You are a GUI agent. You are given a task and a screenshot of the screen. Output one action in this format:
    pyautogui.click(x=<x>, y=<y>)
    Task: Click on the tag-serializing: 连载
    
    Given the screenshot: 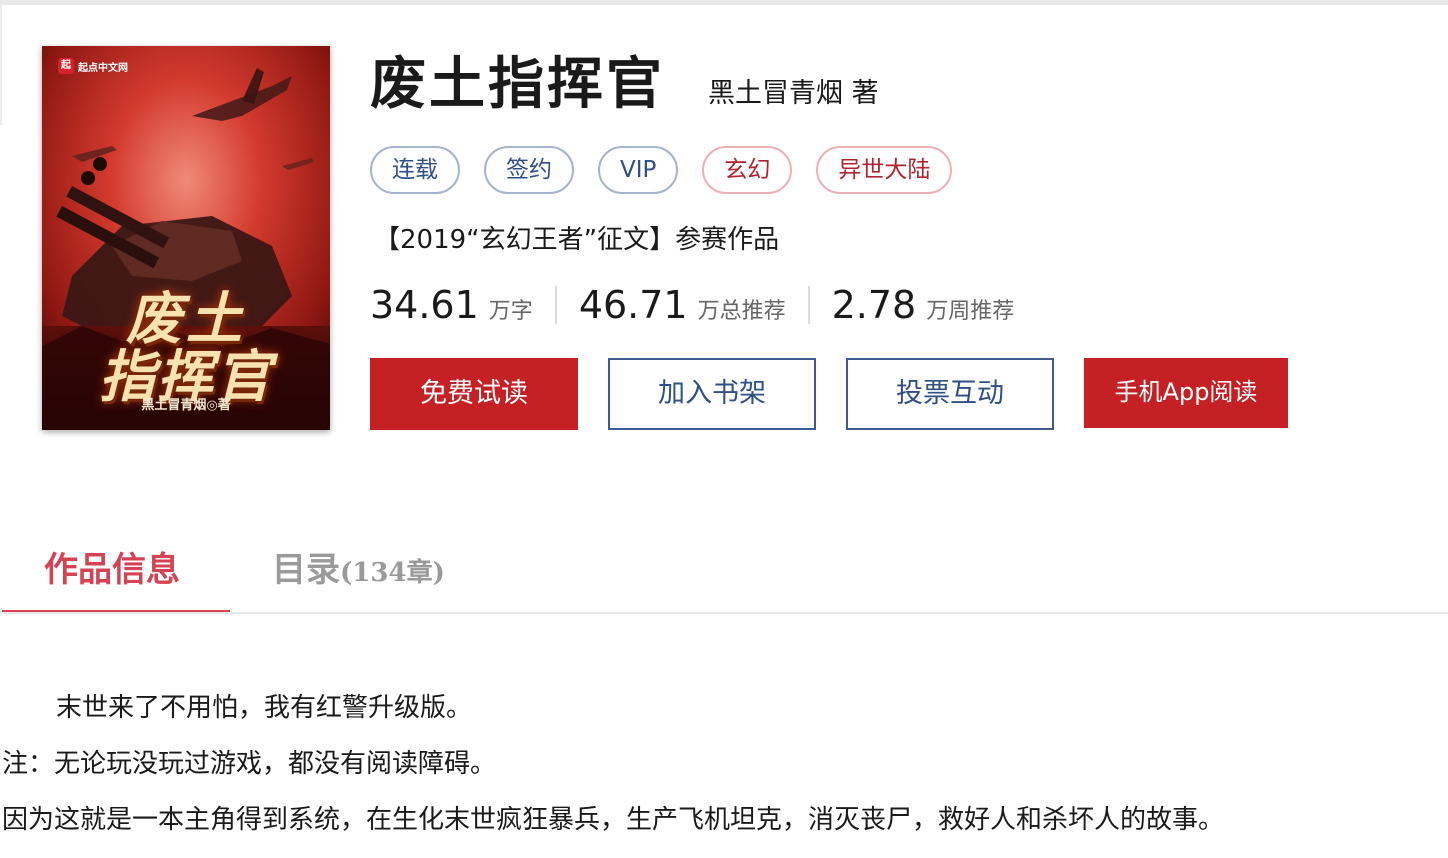 What is the action you would take?
    pyautogui.click(x=415, y=170)
    